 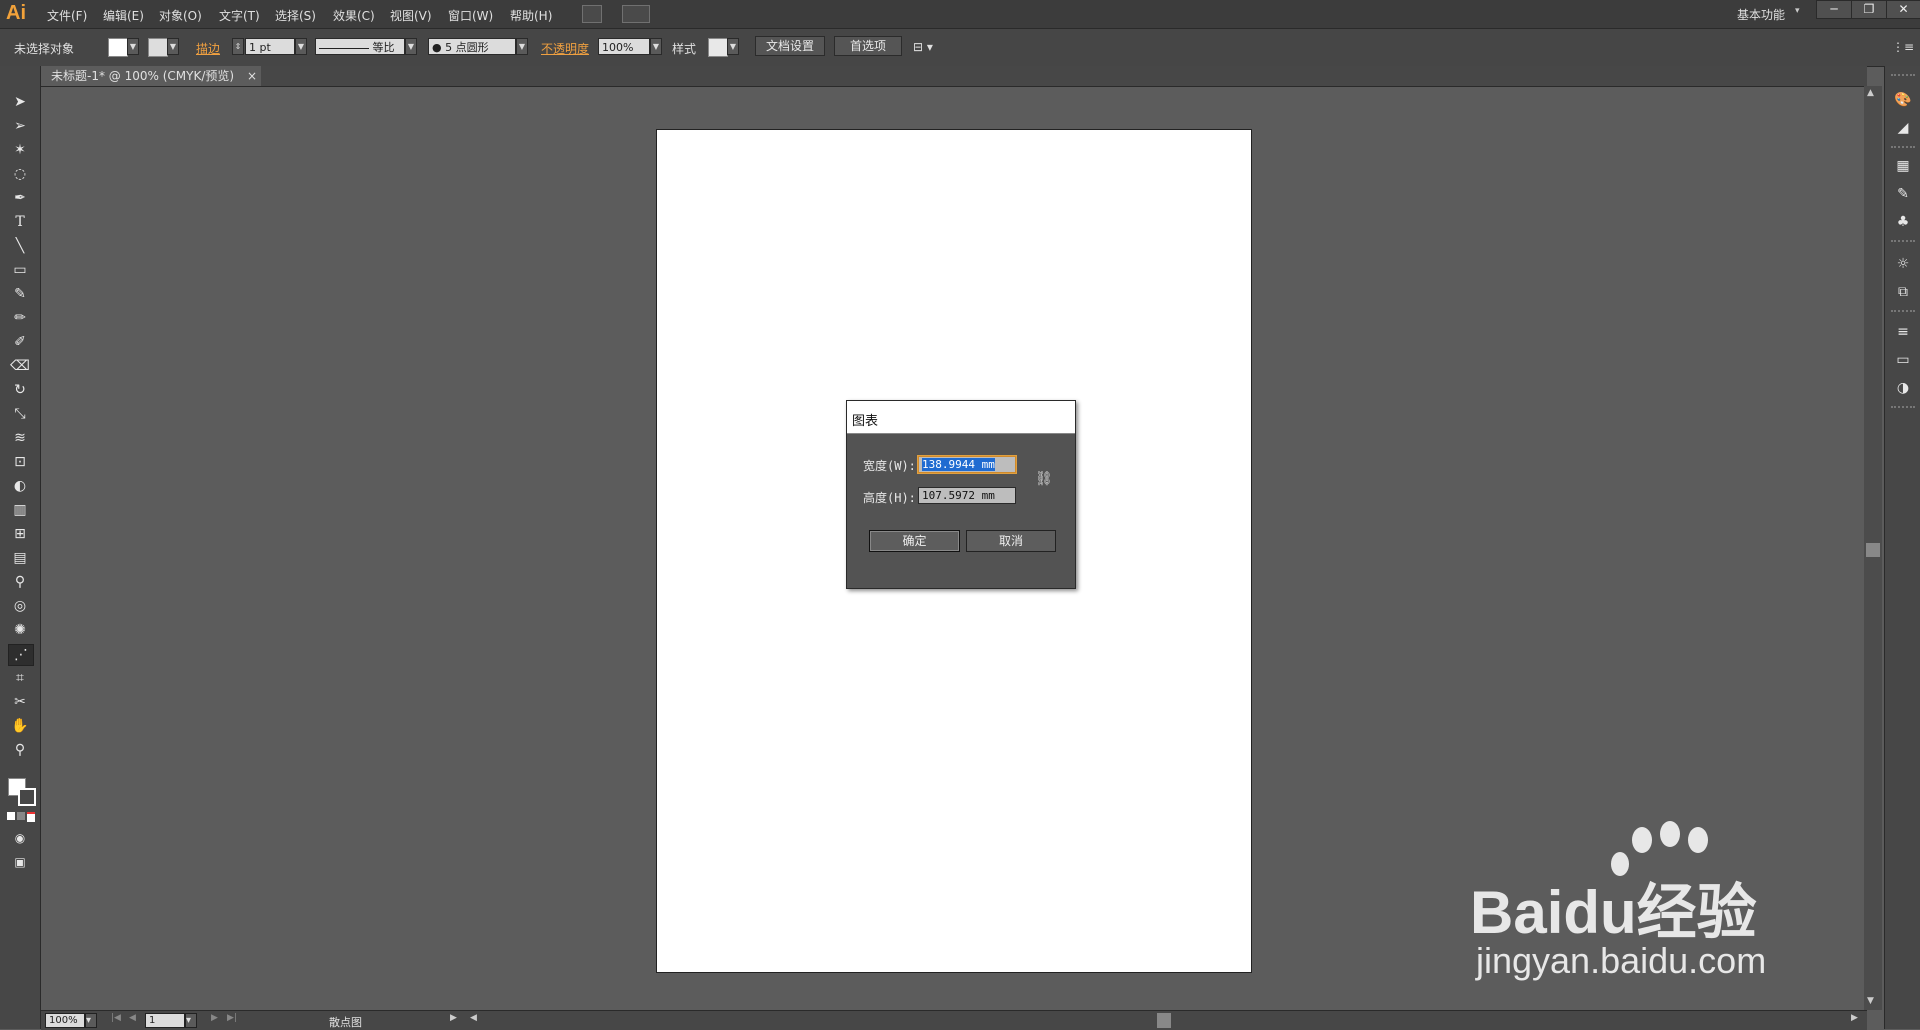 I want to click on type-tool-icon: T, so click(x=20, y=222).